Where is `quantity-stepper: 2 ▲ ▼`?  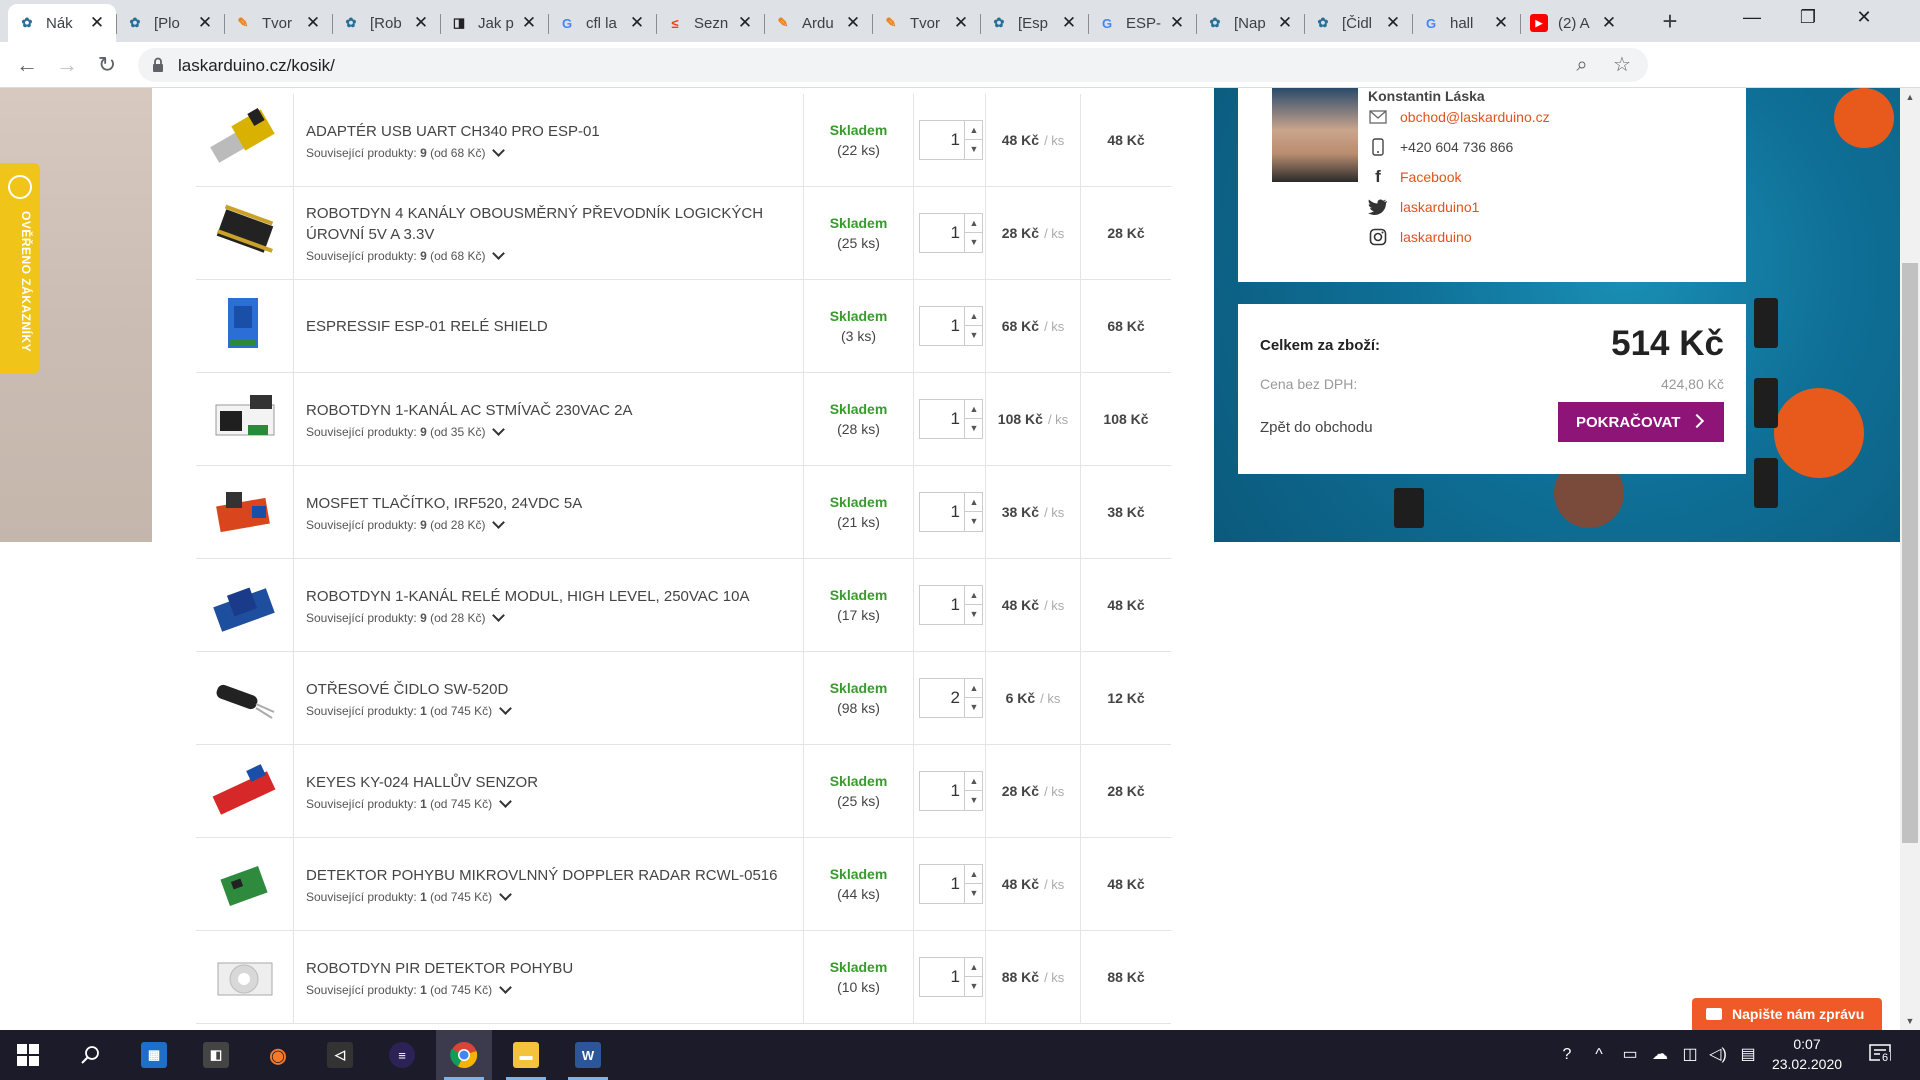
quantity-stepper: 2 ▲ ▼ is located at coordinates (951, 698).